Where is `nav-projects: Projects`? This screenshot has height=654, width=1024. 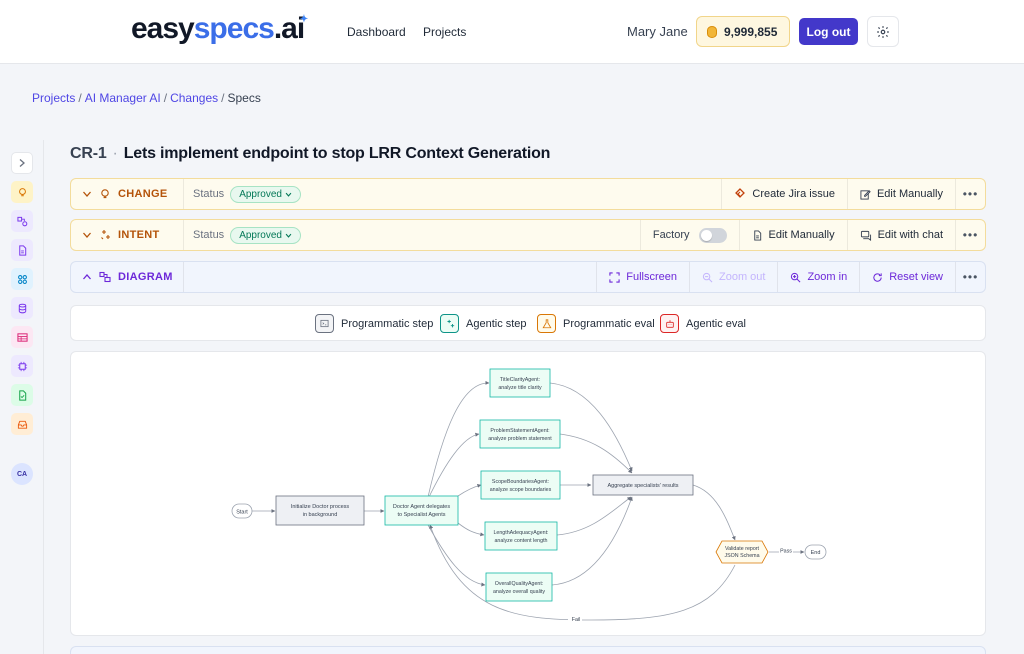 nav-projects: Projects is located at coordinates (444, 32).